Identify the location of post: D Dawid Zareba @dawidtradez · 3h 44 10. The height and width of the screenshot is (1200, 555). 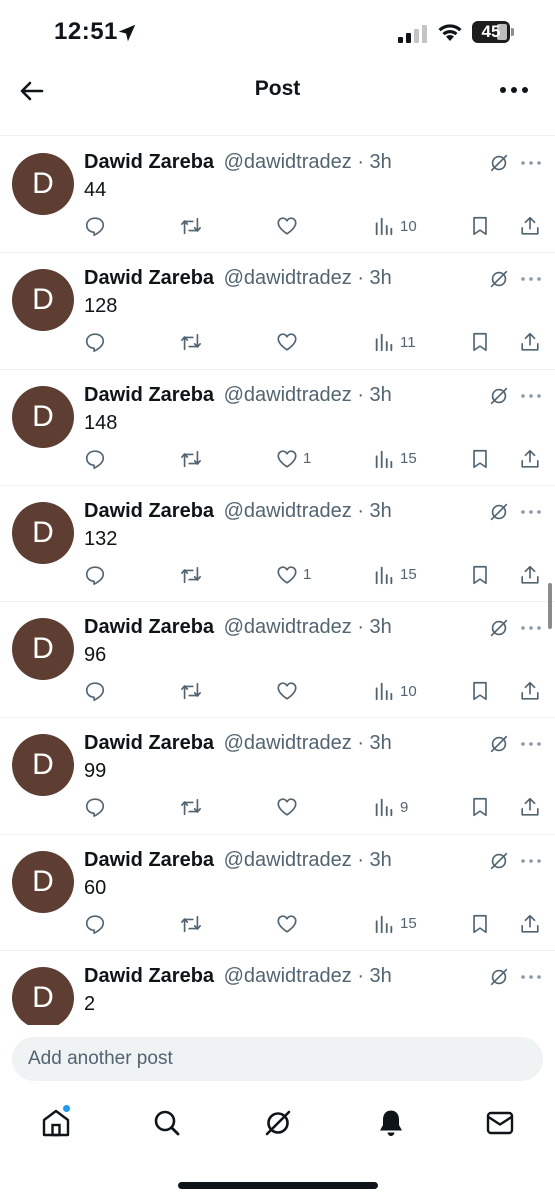
(277, 195).